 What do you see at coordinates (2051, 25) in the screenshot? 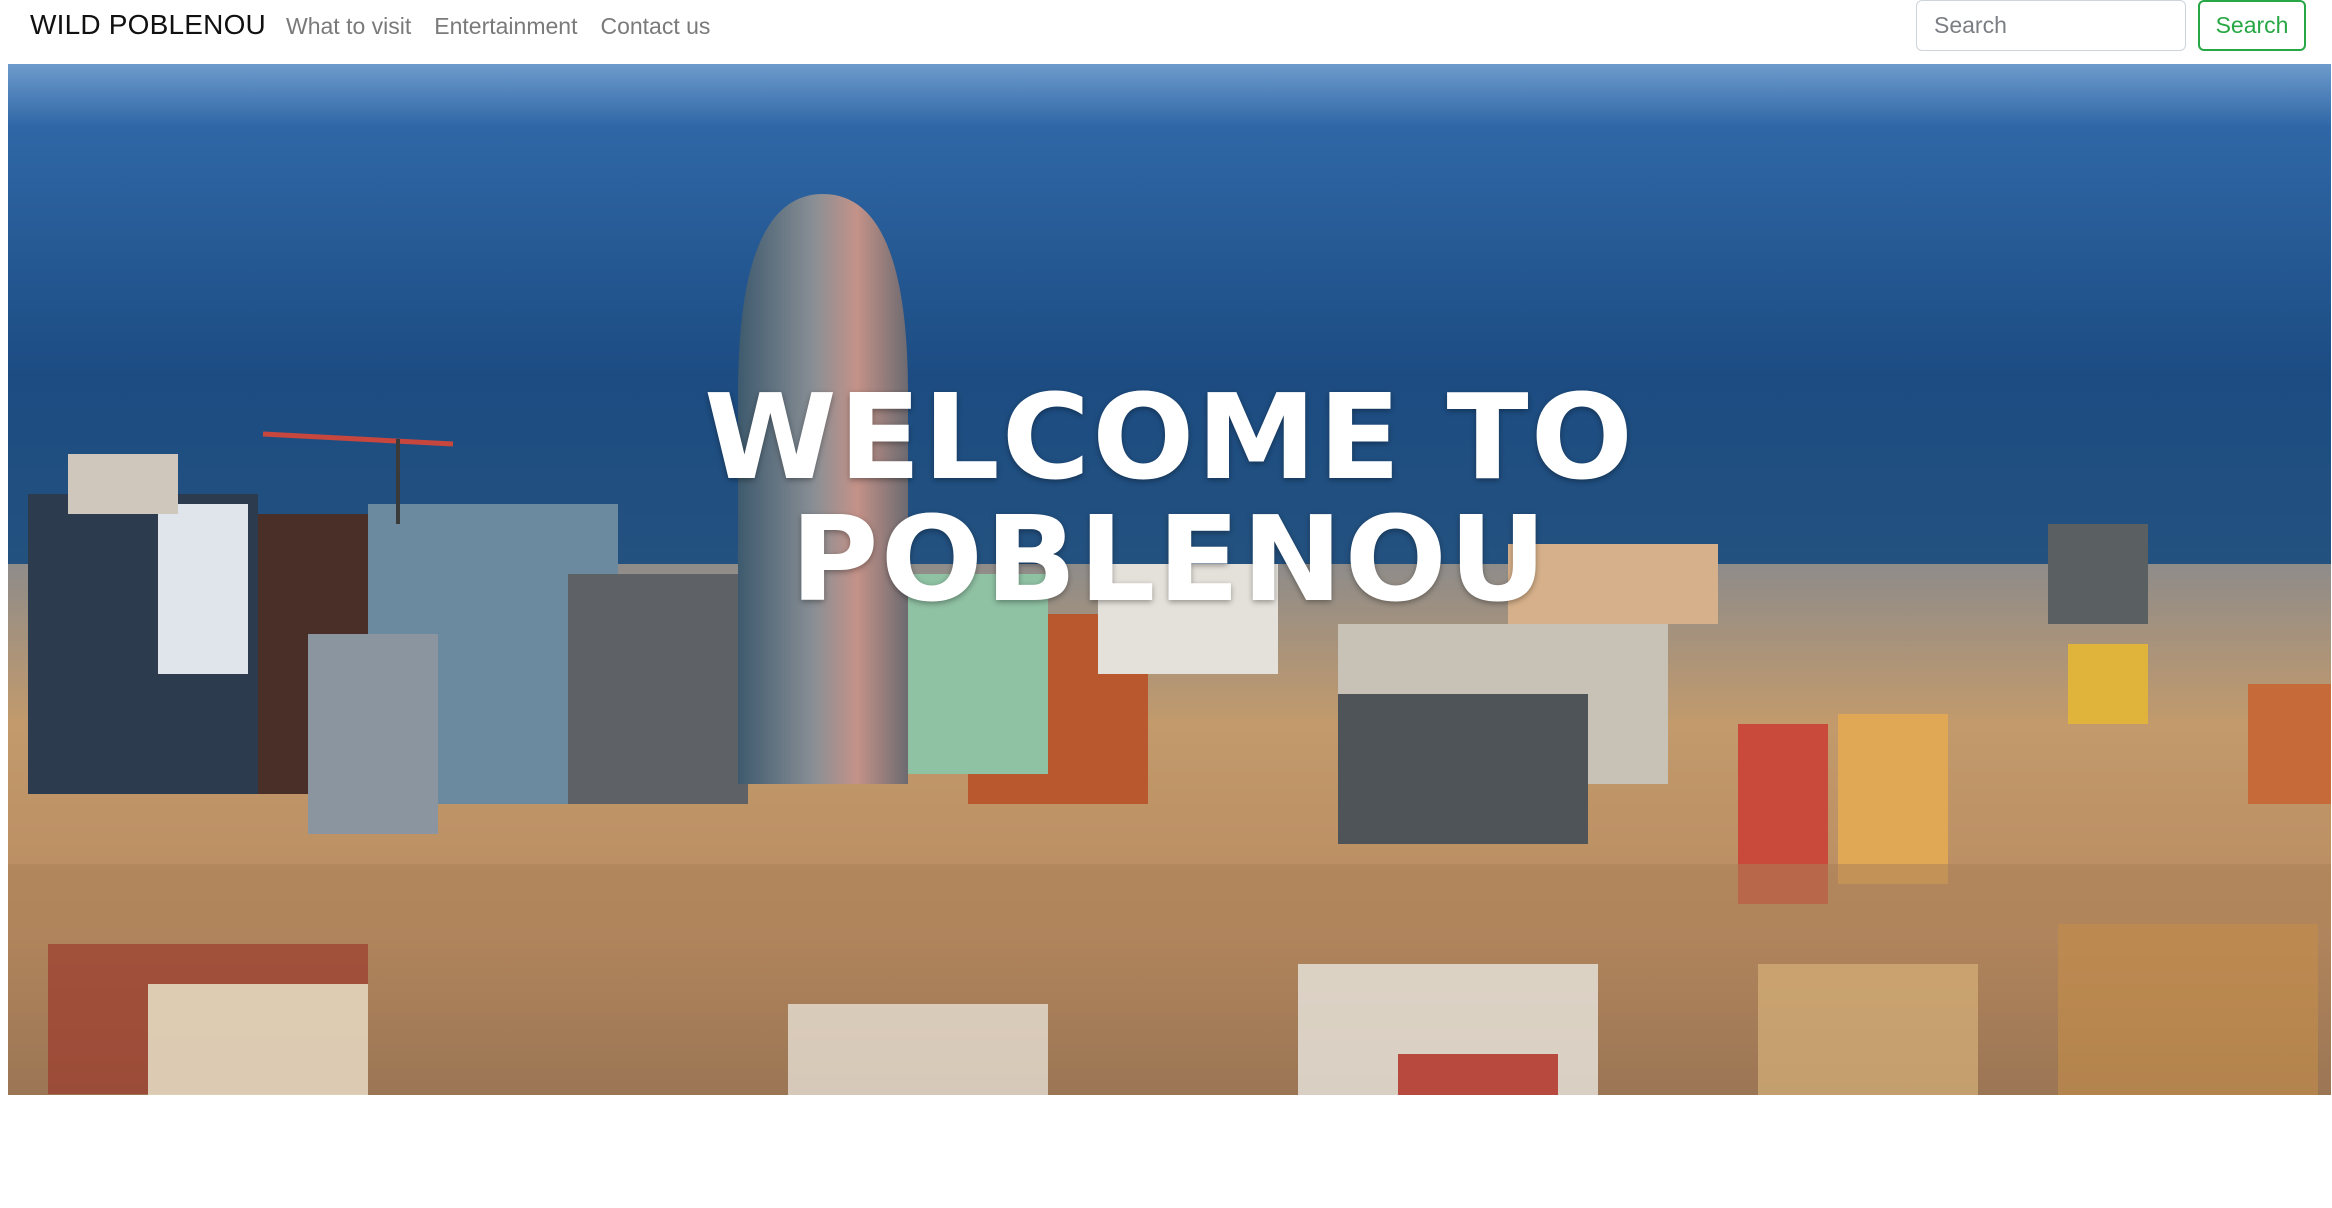
I see `search-input` at bounding box center [2051, 25].